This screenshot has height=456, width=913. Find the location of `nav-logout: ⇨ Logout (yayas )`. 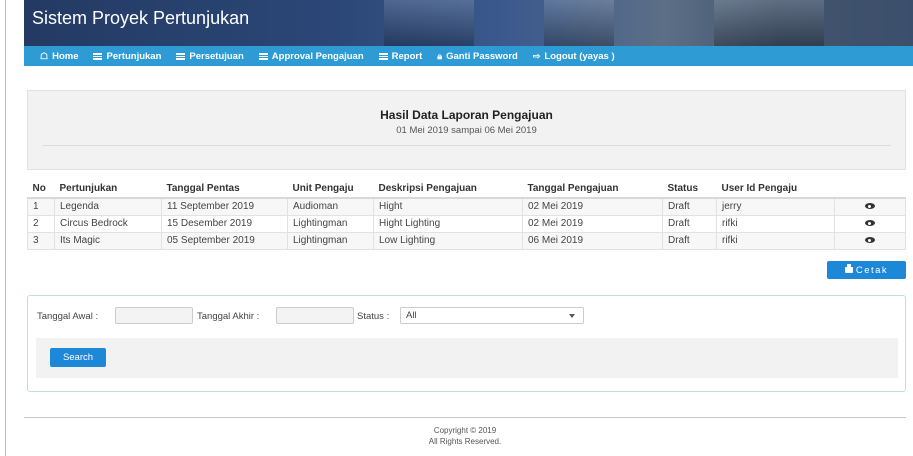

nav-logout: ⇨ Logout (yayas ) is located at coordinates (574, 56).